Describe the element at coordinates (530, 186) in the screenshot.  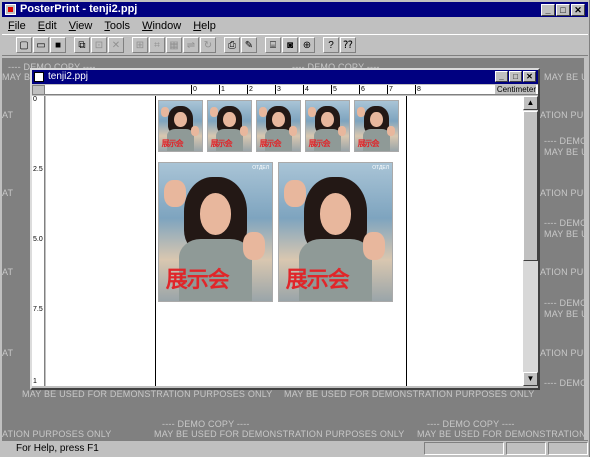
I see `scroll-thumb` at that location.